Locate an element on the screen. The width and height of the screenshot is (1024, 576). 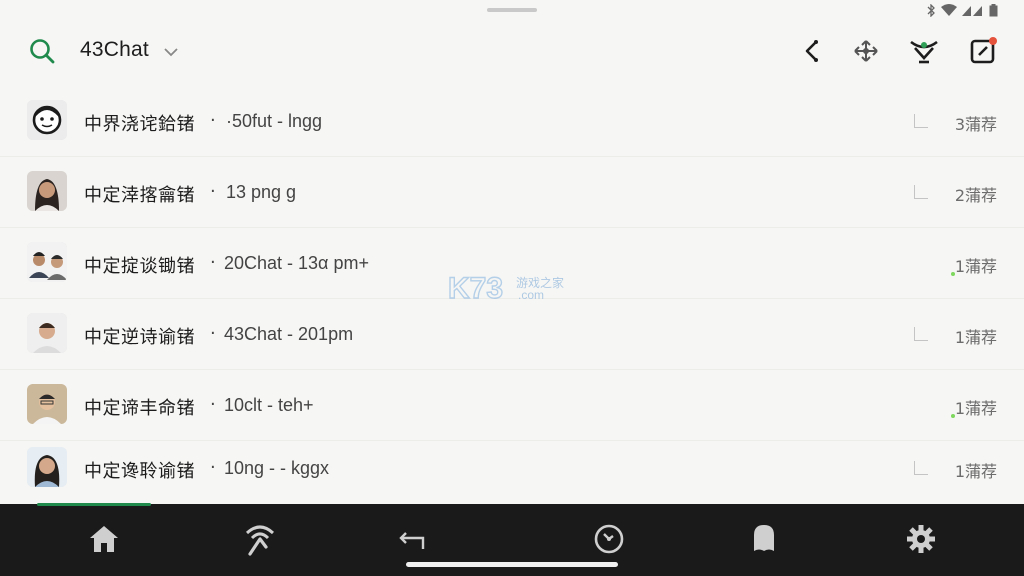
bluetooth-icon is located at coordinates (931, 10).